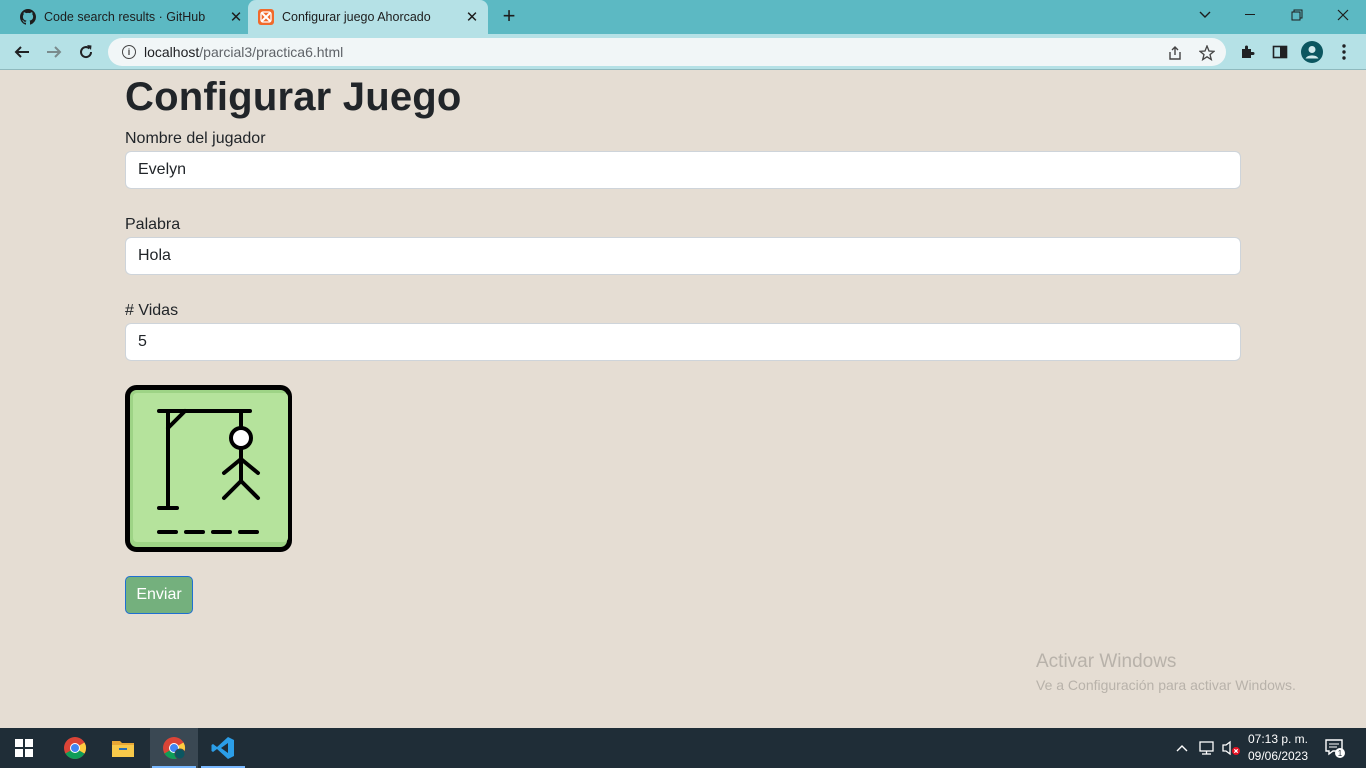  Describe the element at coordinates (75, 748) in the screenshot. I see `chrome-icon` at that location.